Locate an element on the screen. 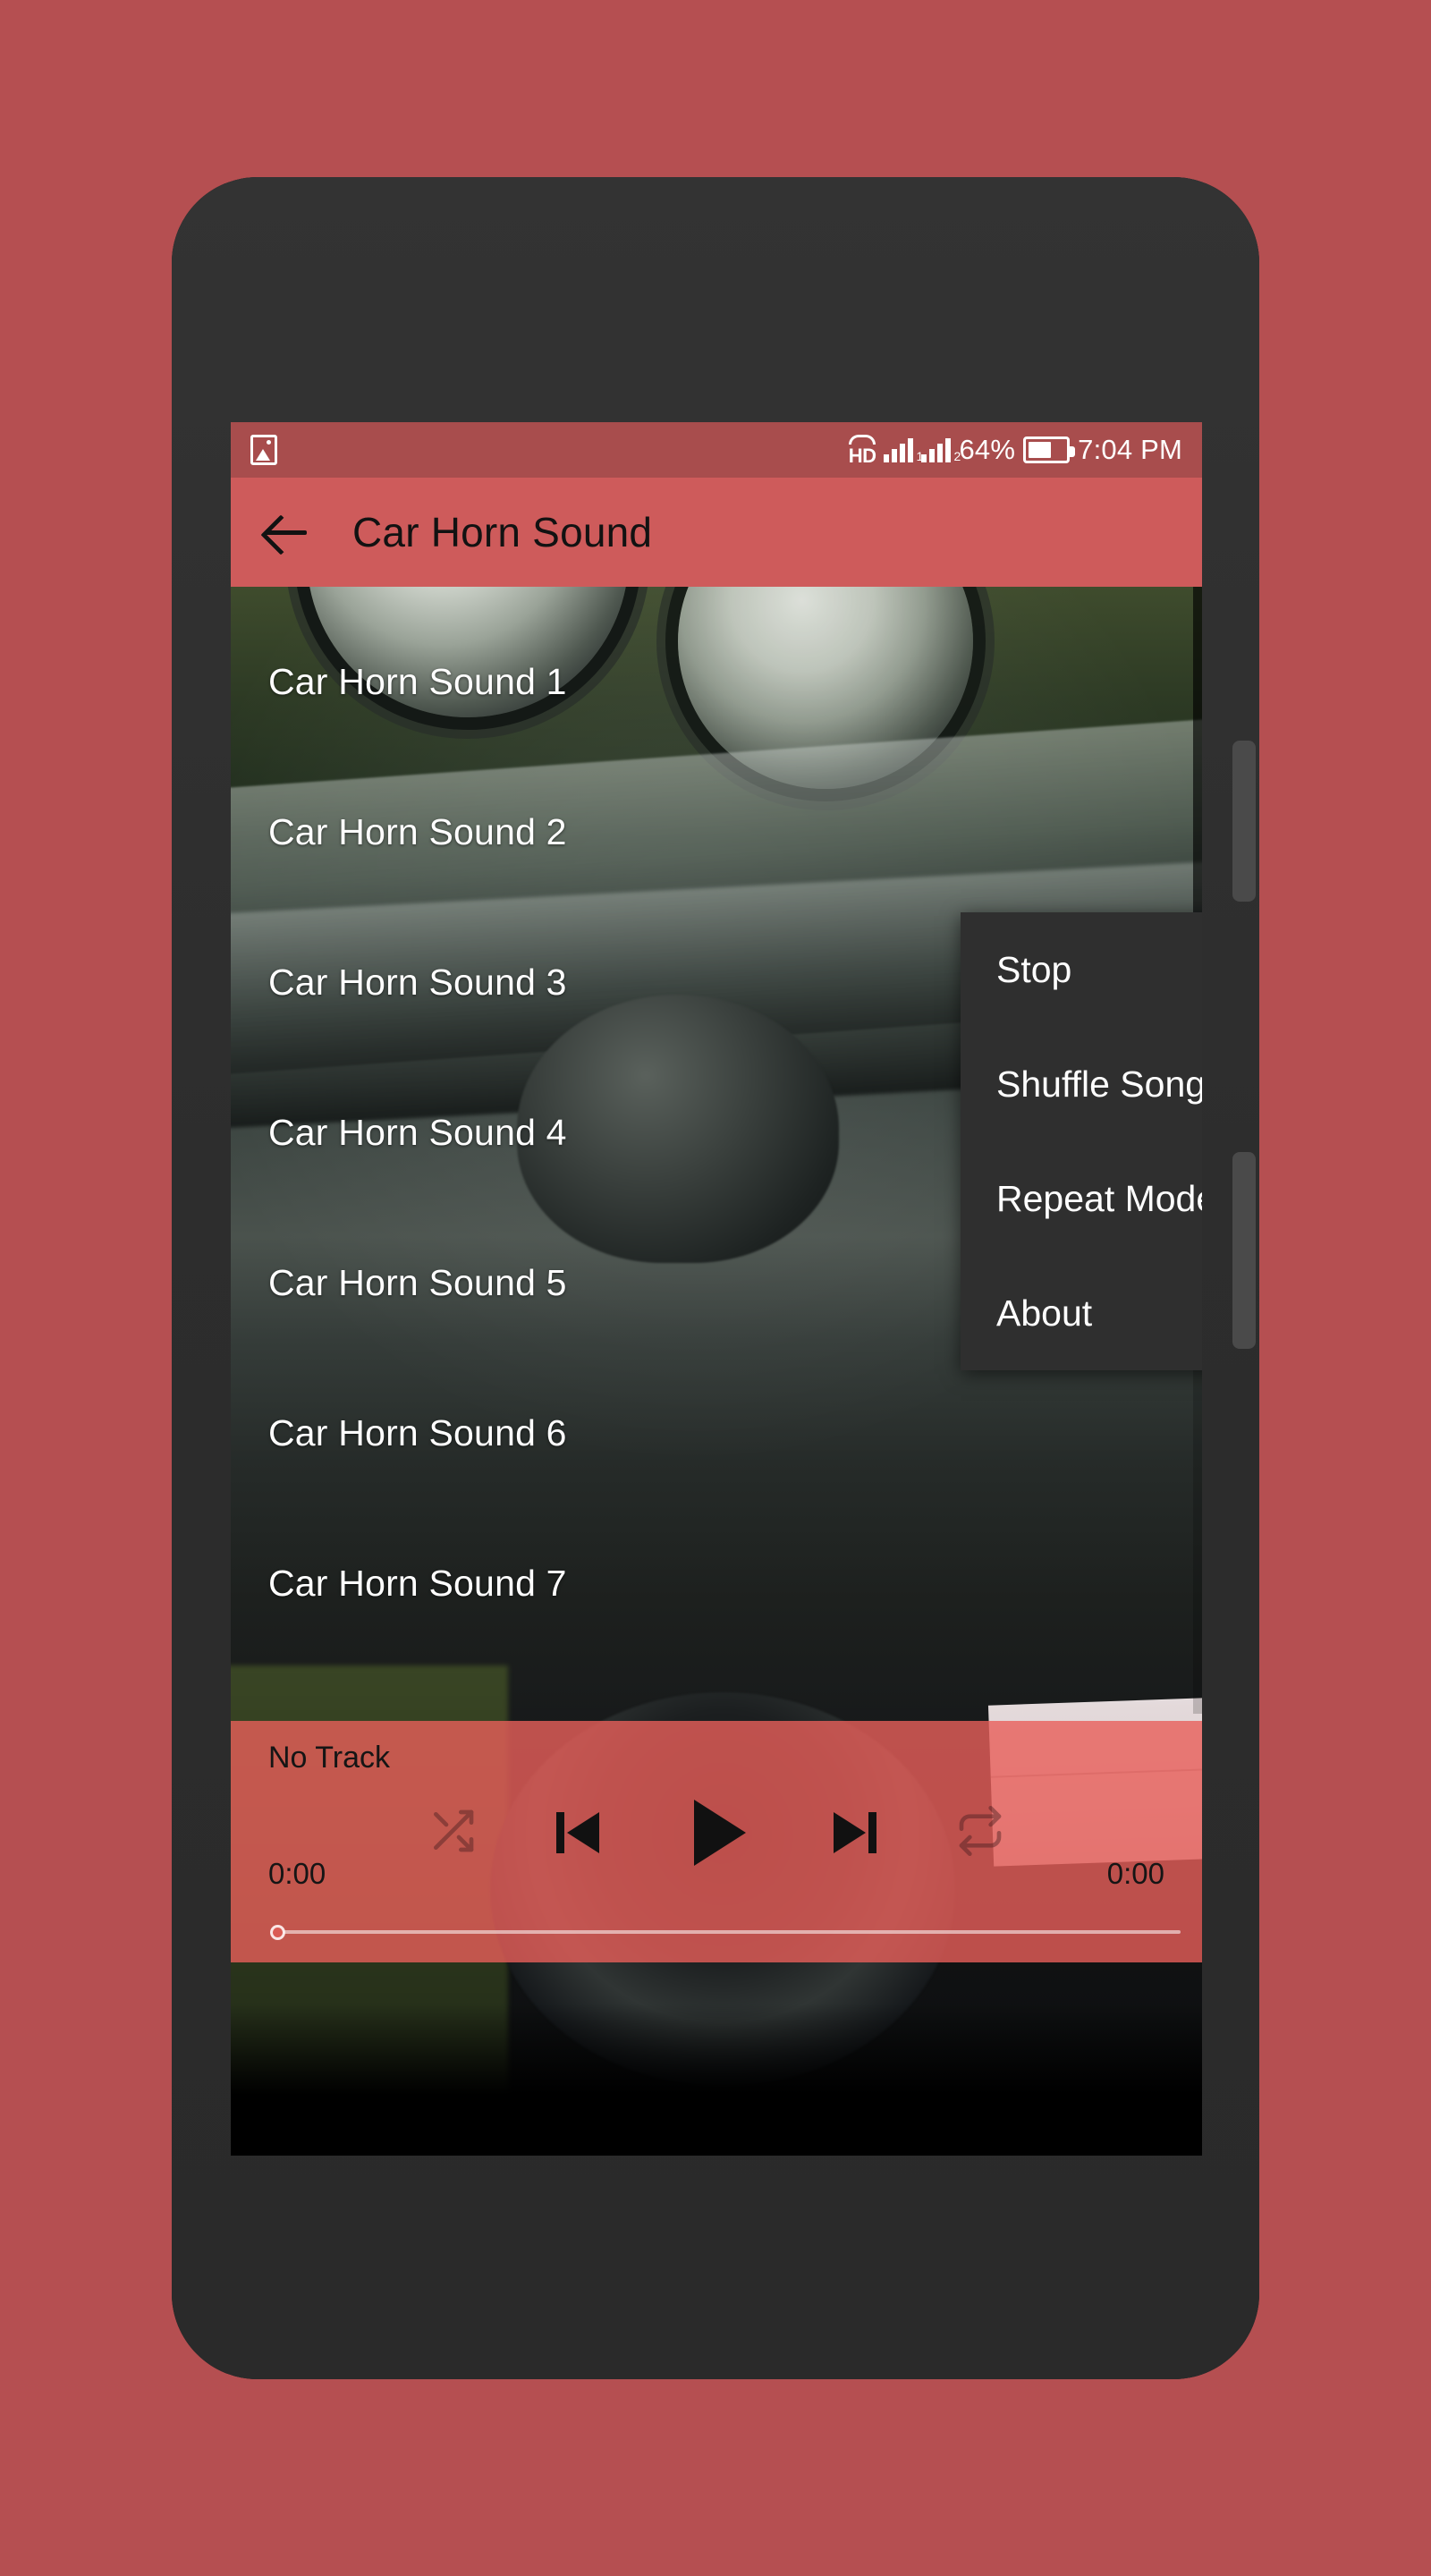 This screenshot has width=1431, height=2576. menu-item-label: Shuffle Songs is located at coordinates (1099, 1084).